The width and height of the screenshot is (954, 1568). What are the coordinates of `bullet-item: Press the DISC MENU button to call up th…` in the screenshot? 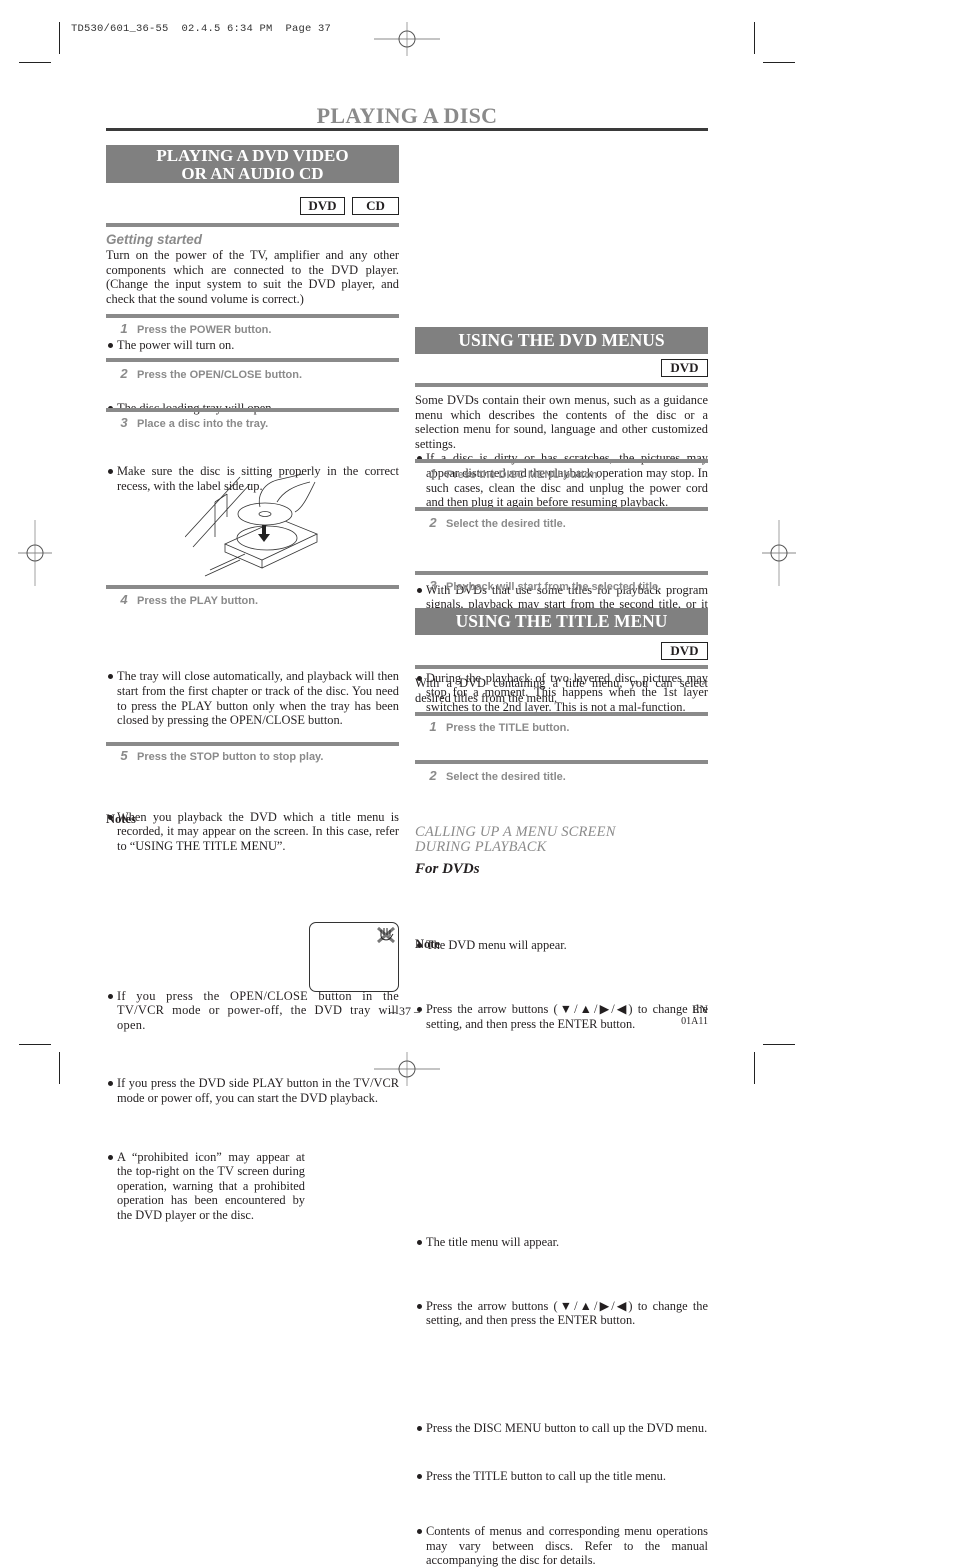 It's located at (561, 1428).